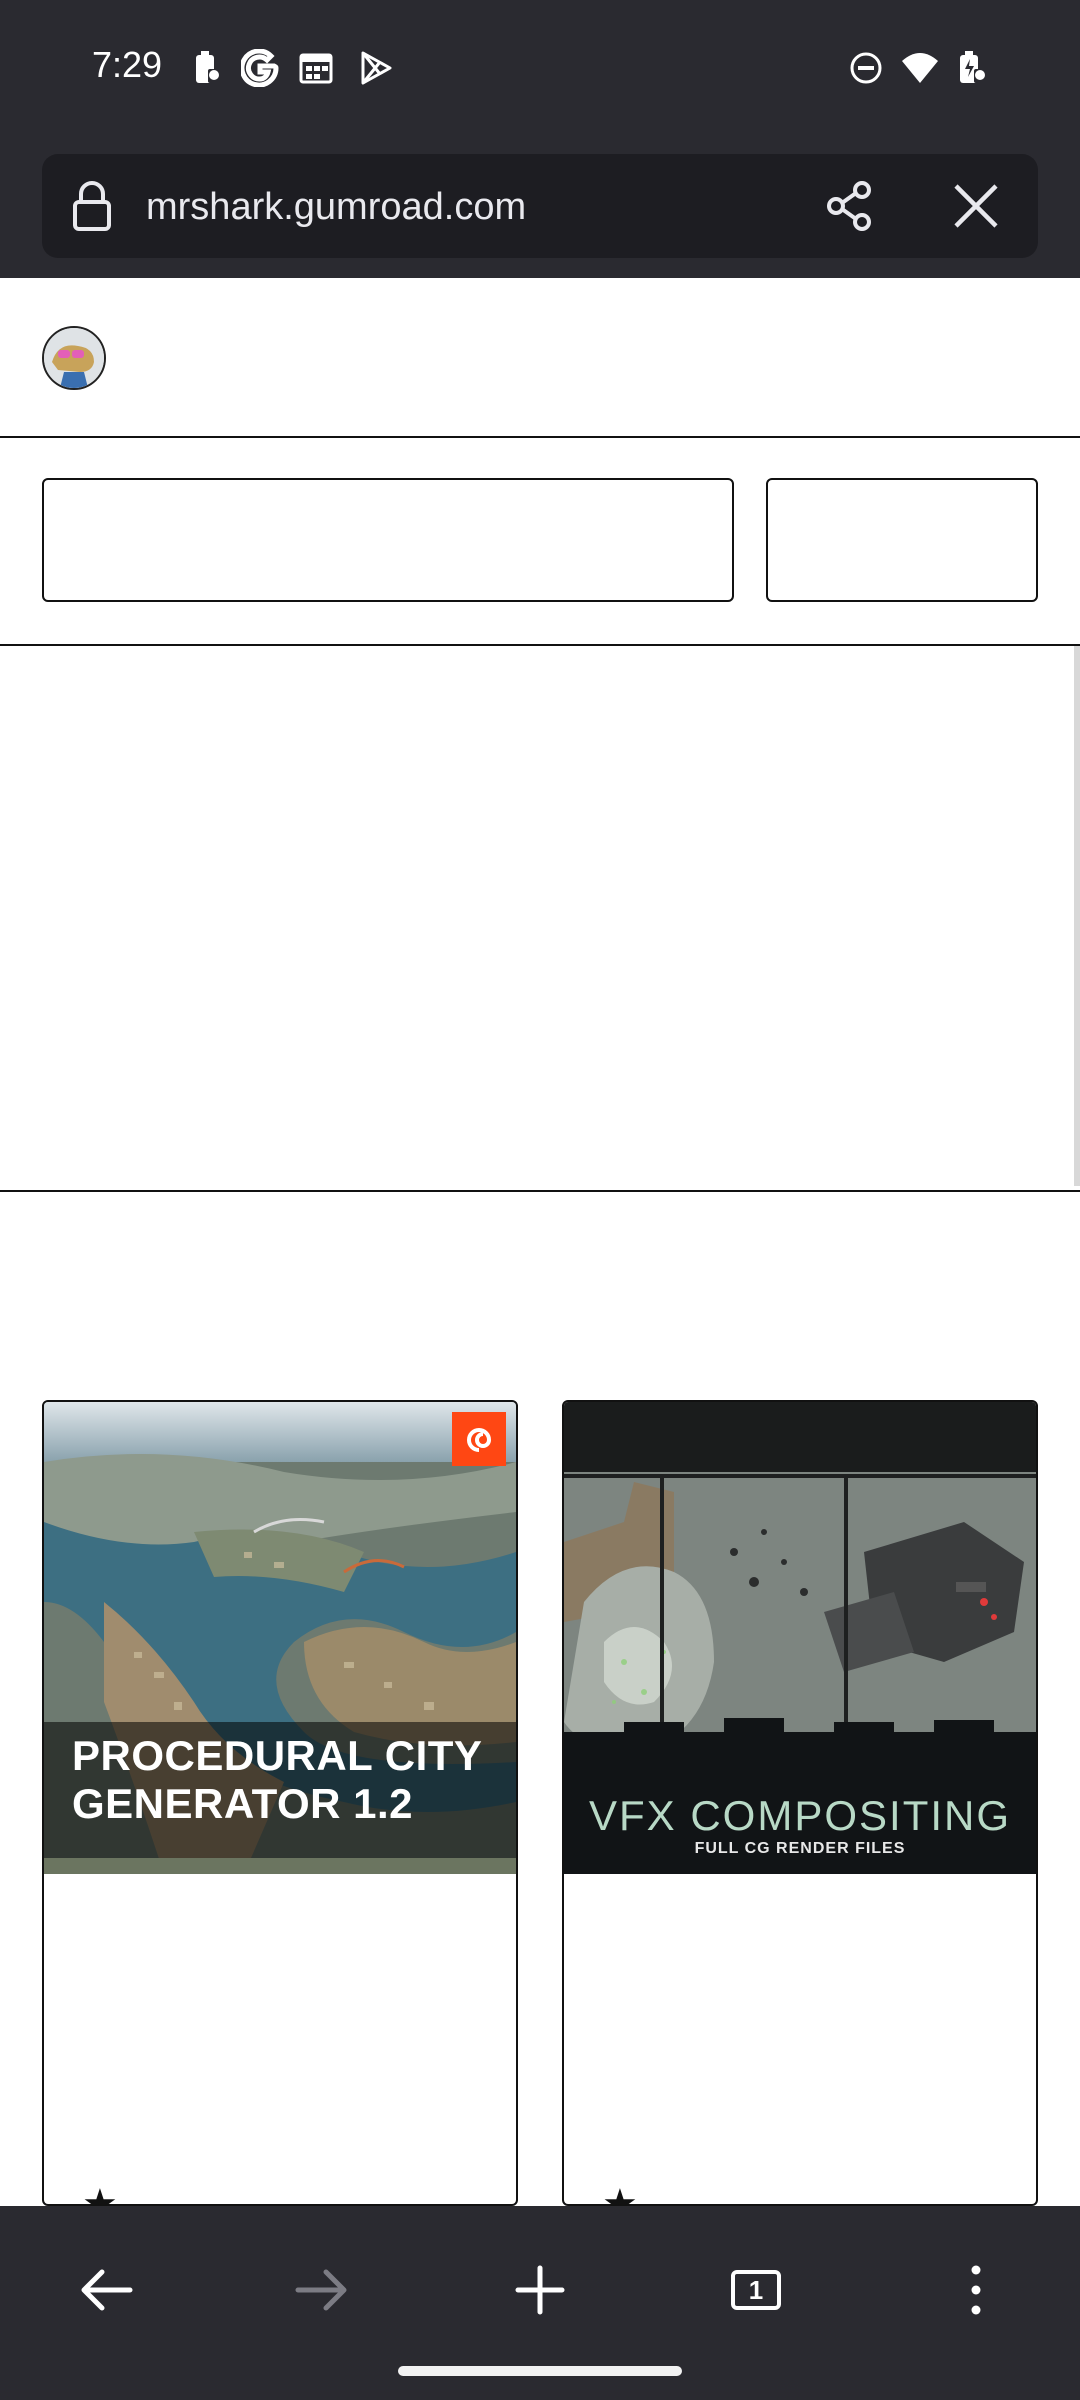 The image size is (1080, 2400). Describe the element at coordinates (106, 2290) in the screenshot. I see `back-arrow-icon` at that location.